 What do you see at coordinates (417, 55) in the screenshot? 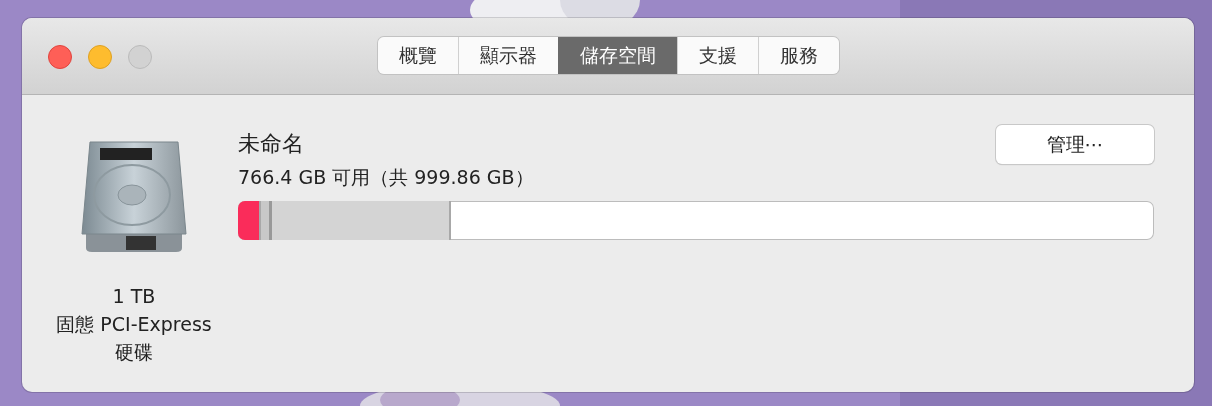
I see `tab: 概覽` at bounding box center [417, 55].